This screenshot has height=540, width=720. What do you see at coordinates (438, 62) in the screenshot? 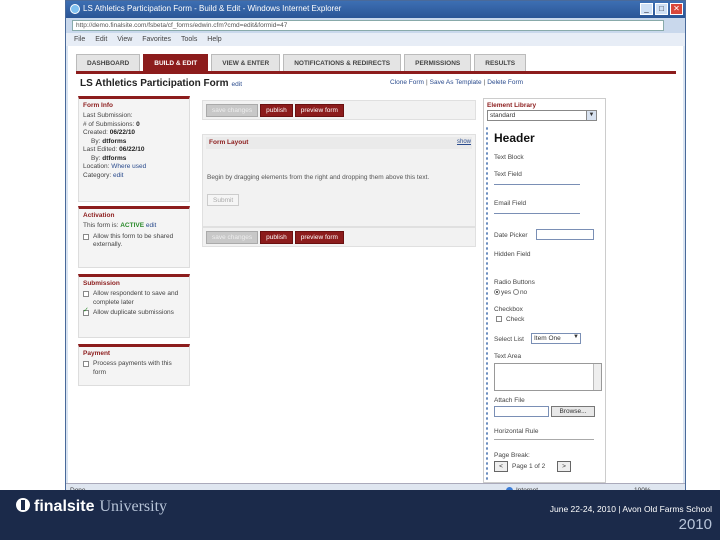
I see `tab-permissions: PERMISSIONS` at bounding box center [438, 62].